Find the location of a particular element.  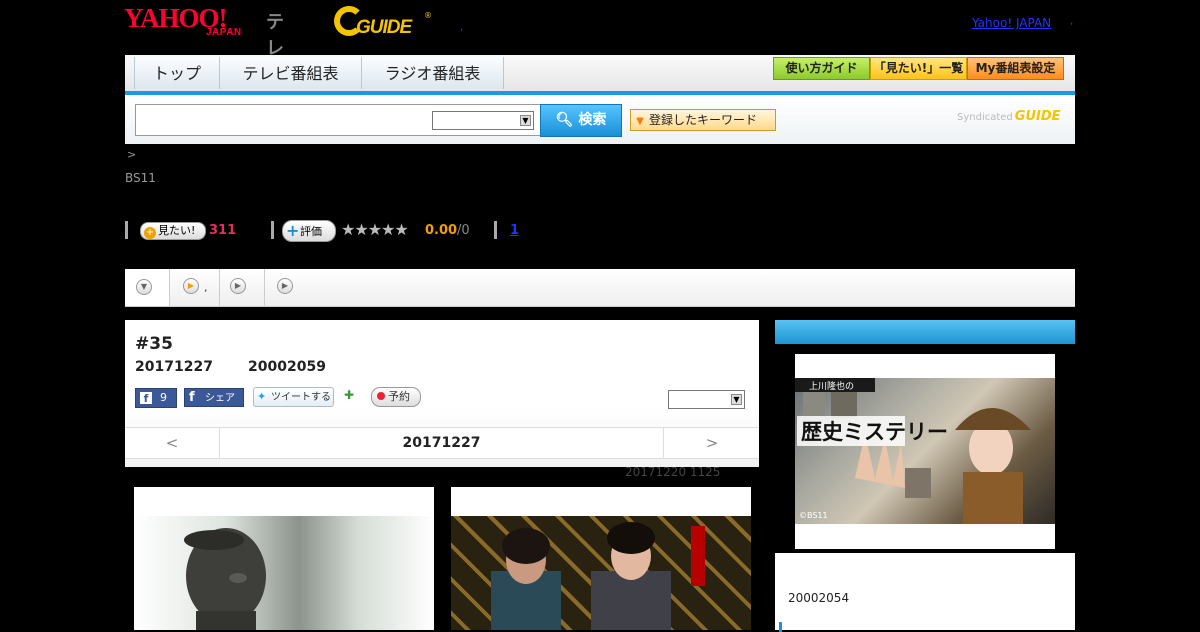

tab-episodes: ▶ , is located at coordinates (195, 287).